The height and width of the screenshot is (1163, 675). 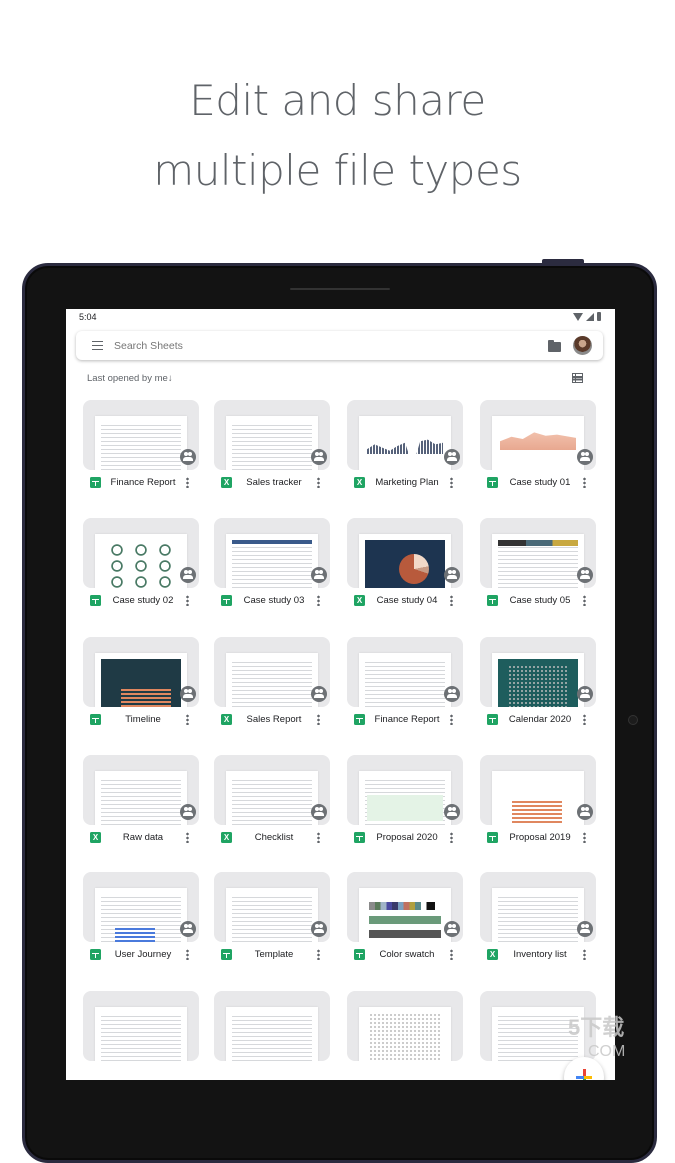 I want to click on file-card: X Sales Report, so click(x=272, y=687).